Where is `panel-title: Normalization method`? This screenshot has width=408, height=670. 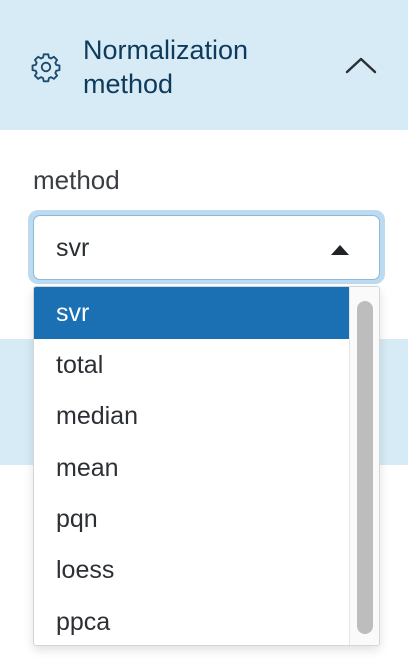
panel-title: Normalization method is located at coordinates (166, 67).